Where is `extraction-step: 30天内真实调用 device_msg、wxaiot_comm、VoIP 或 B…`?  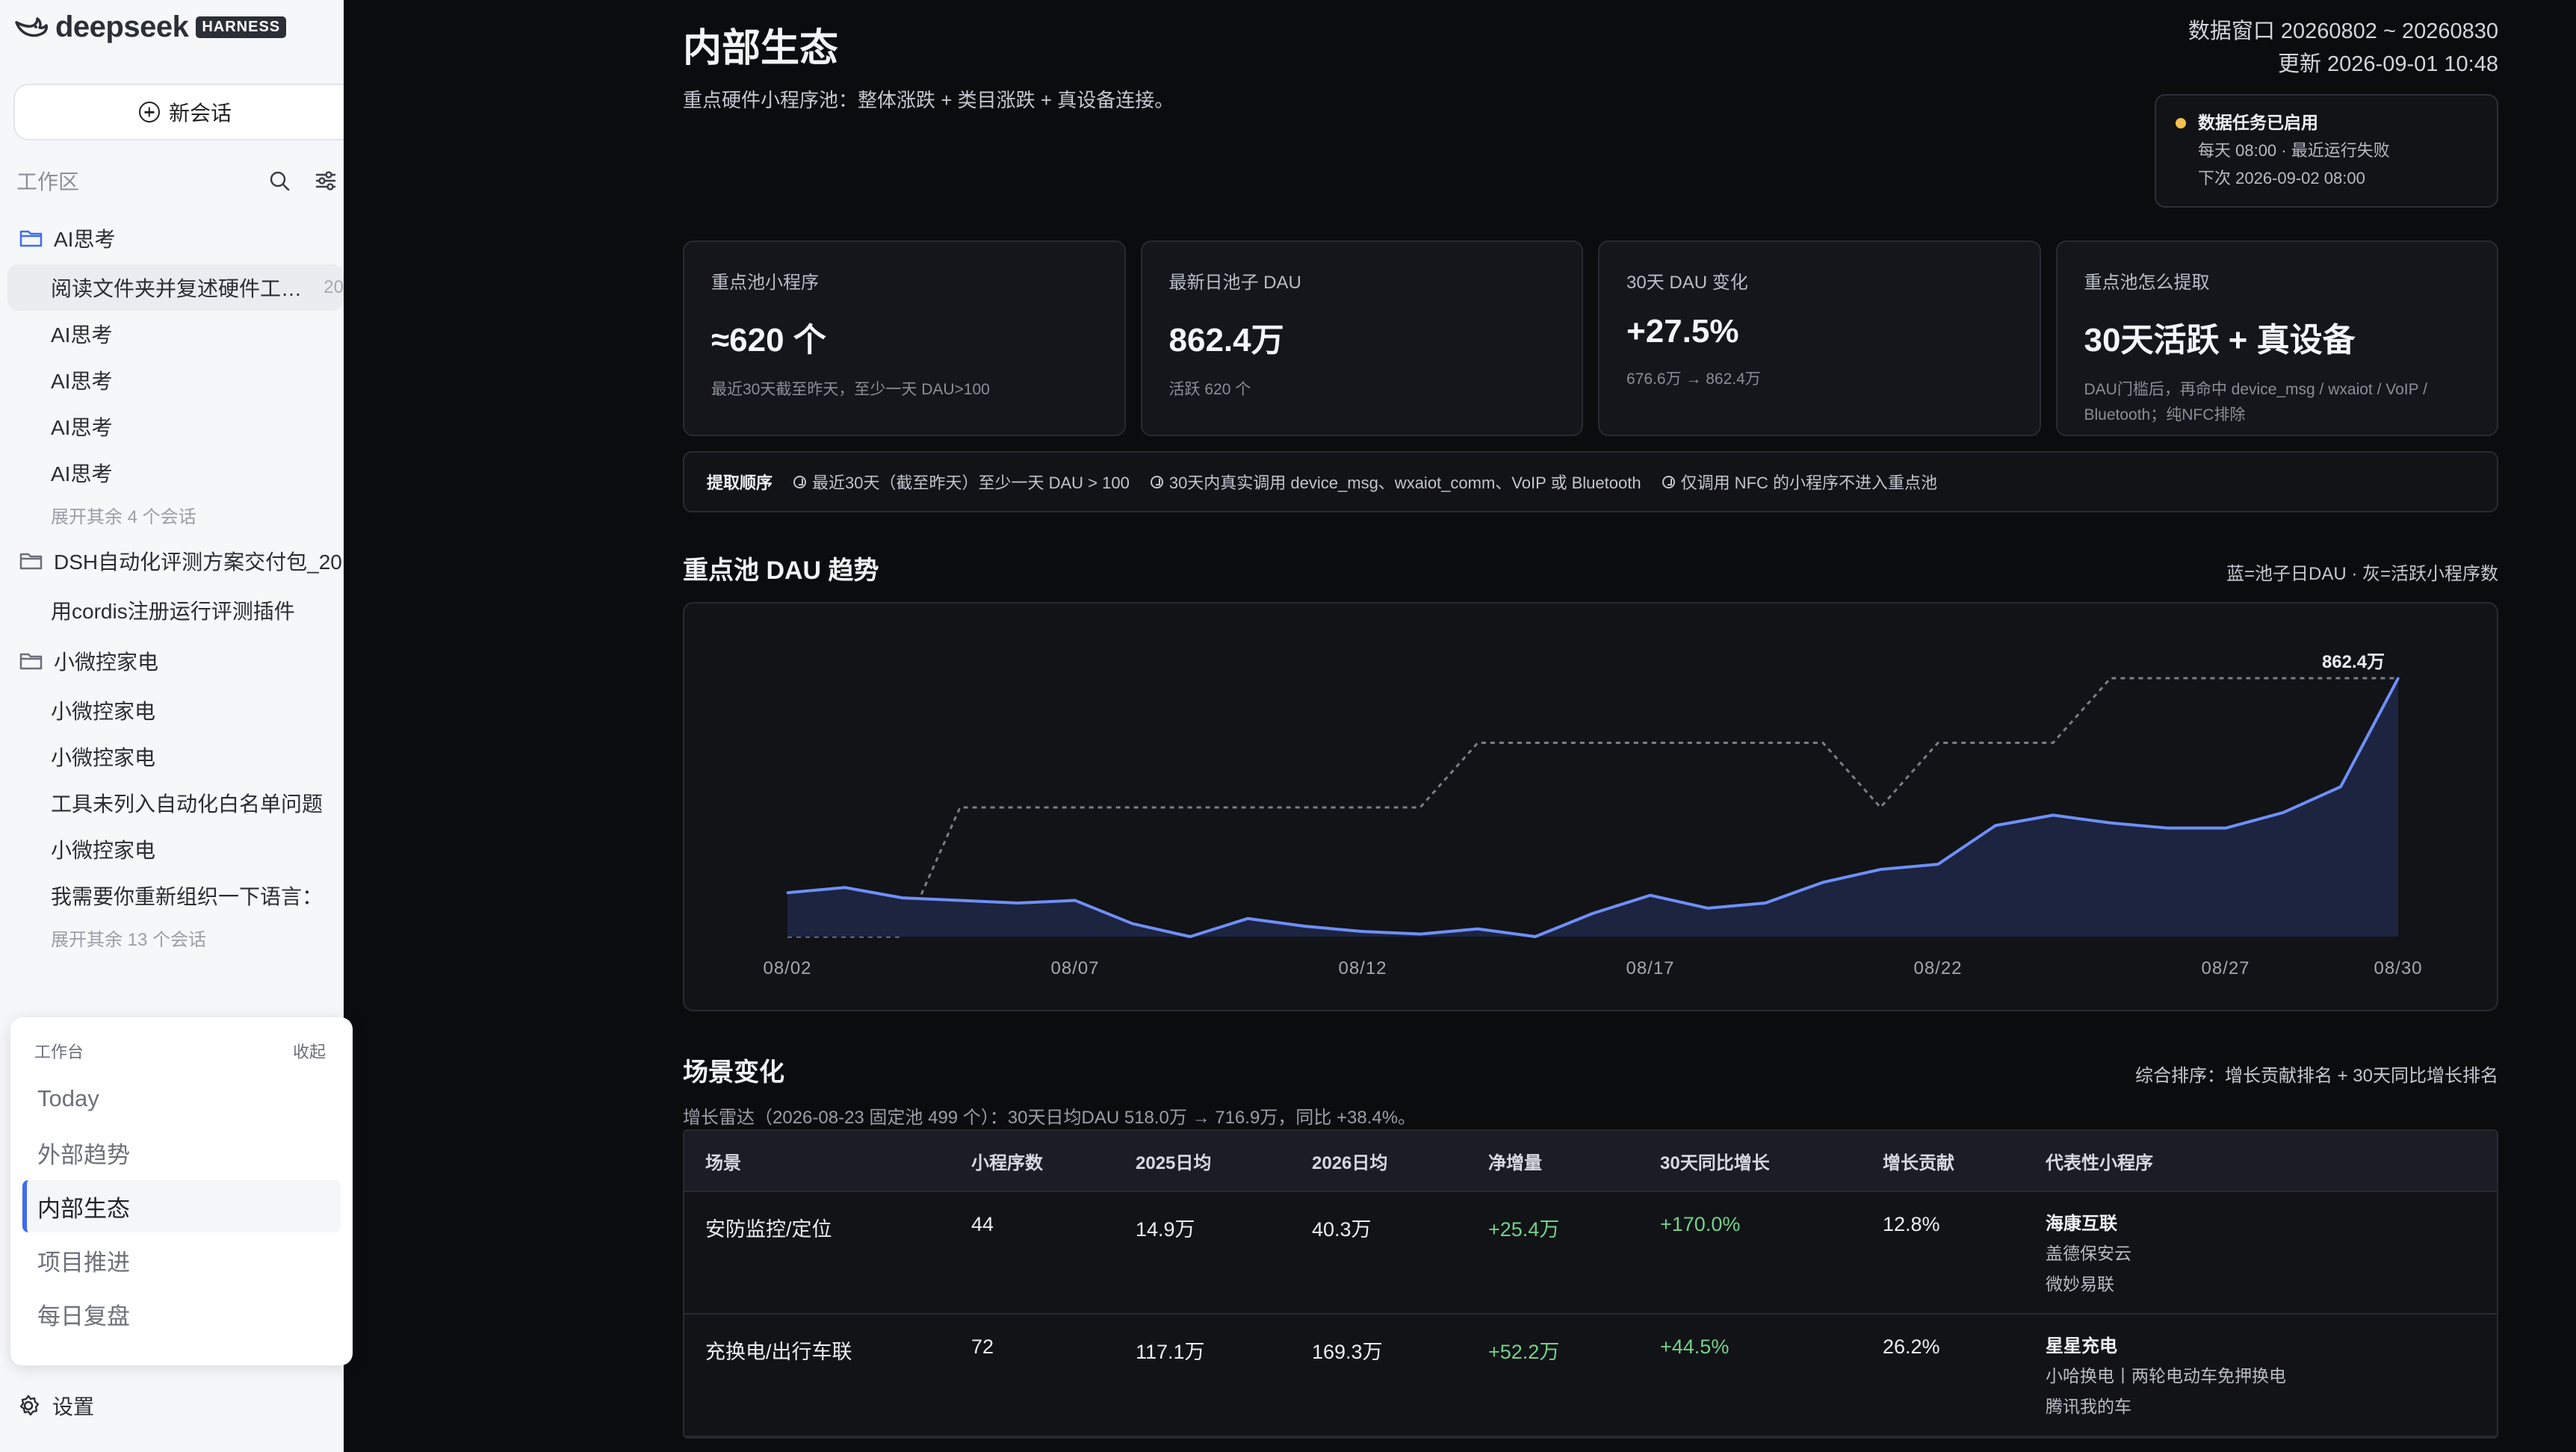 extraction-step: 30天内真实调用 device_msg、wxaiot_comm、VoIP 或 B… is located at coordinates (1395, 482).